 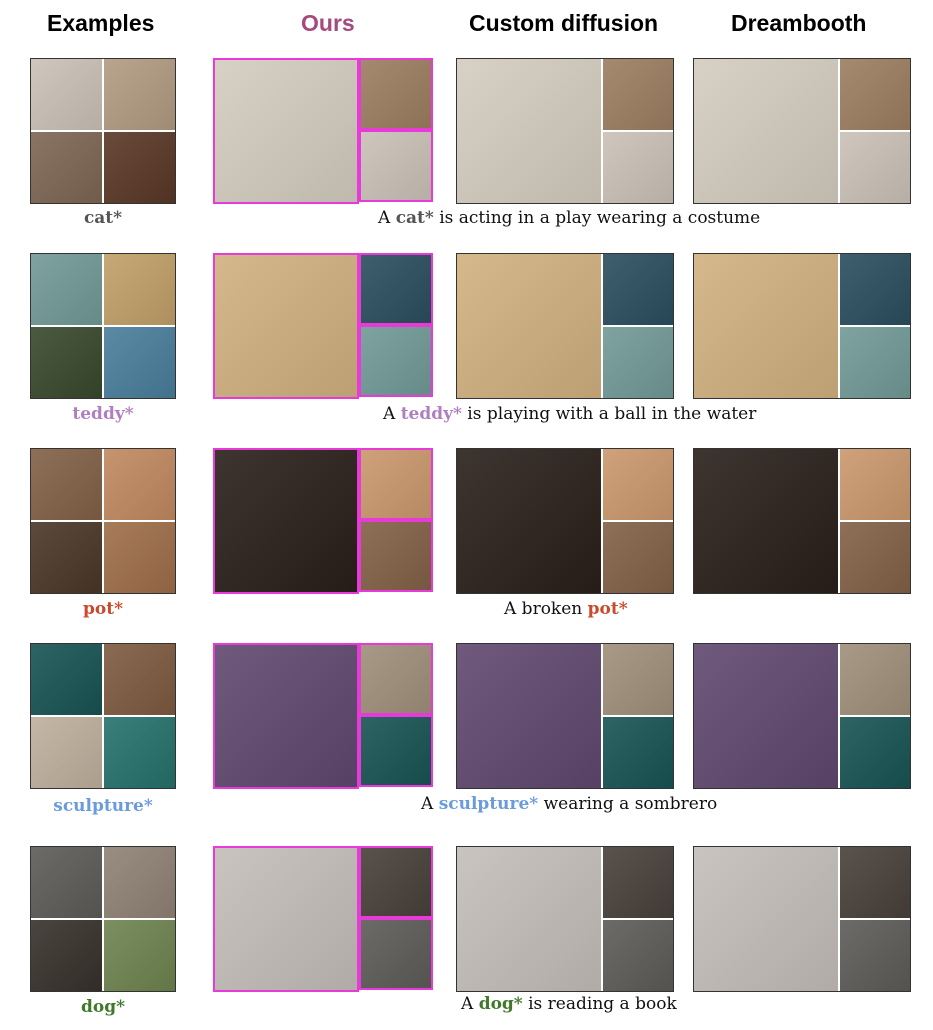 What do you see at coordinates (500, 1004) in the screenshot?
I see `caption-token: dog*` at bounding box center [500, 1004].